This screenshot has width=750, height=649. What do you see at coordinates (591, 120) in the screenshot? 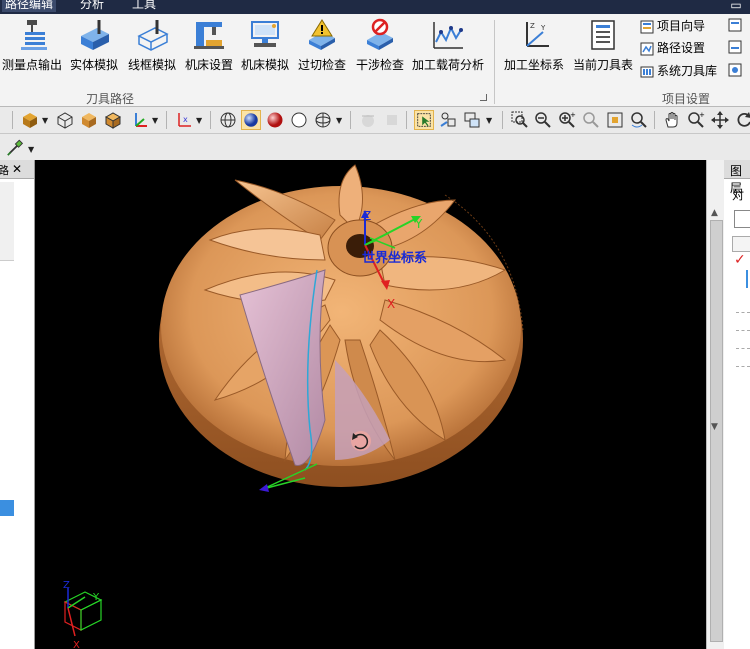
I see `zoom-previous-icon` at bounding box center [591, 120].